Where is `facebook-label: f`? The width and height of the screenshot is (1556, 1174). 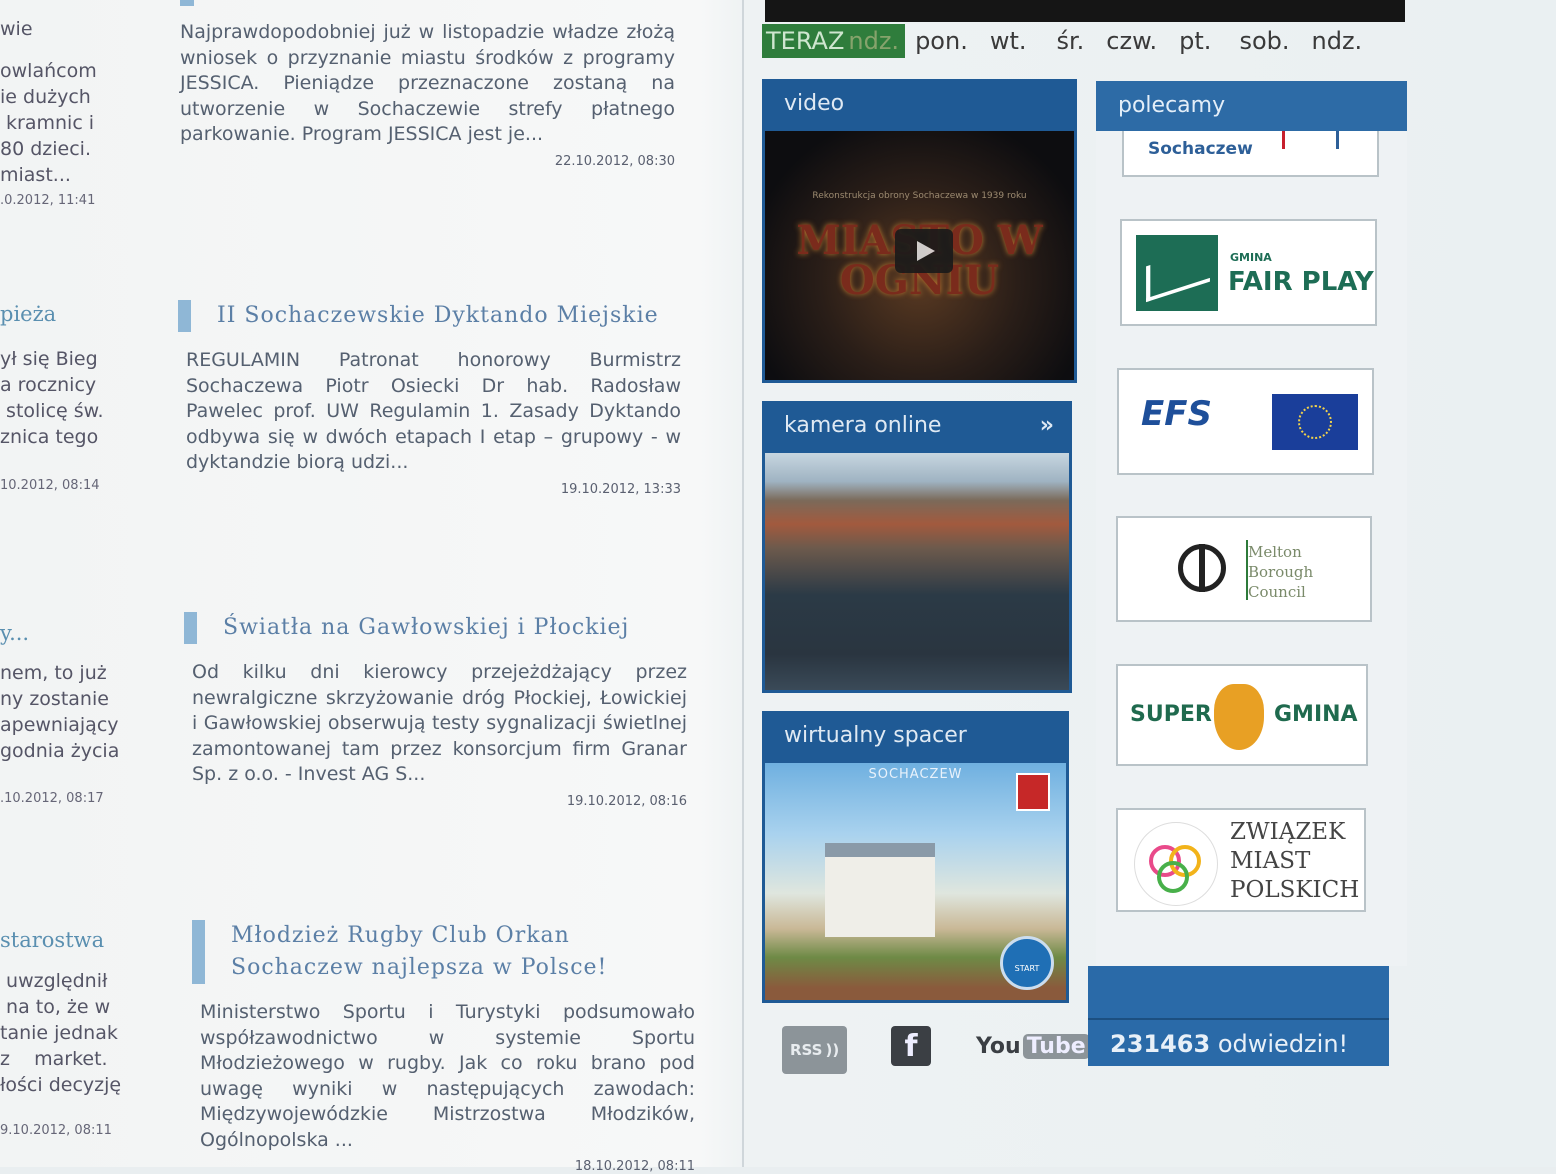 facebook-label: f is located at coordinates (911, 1046).